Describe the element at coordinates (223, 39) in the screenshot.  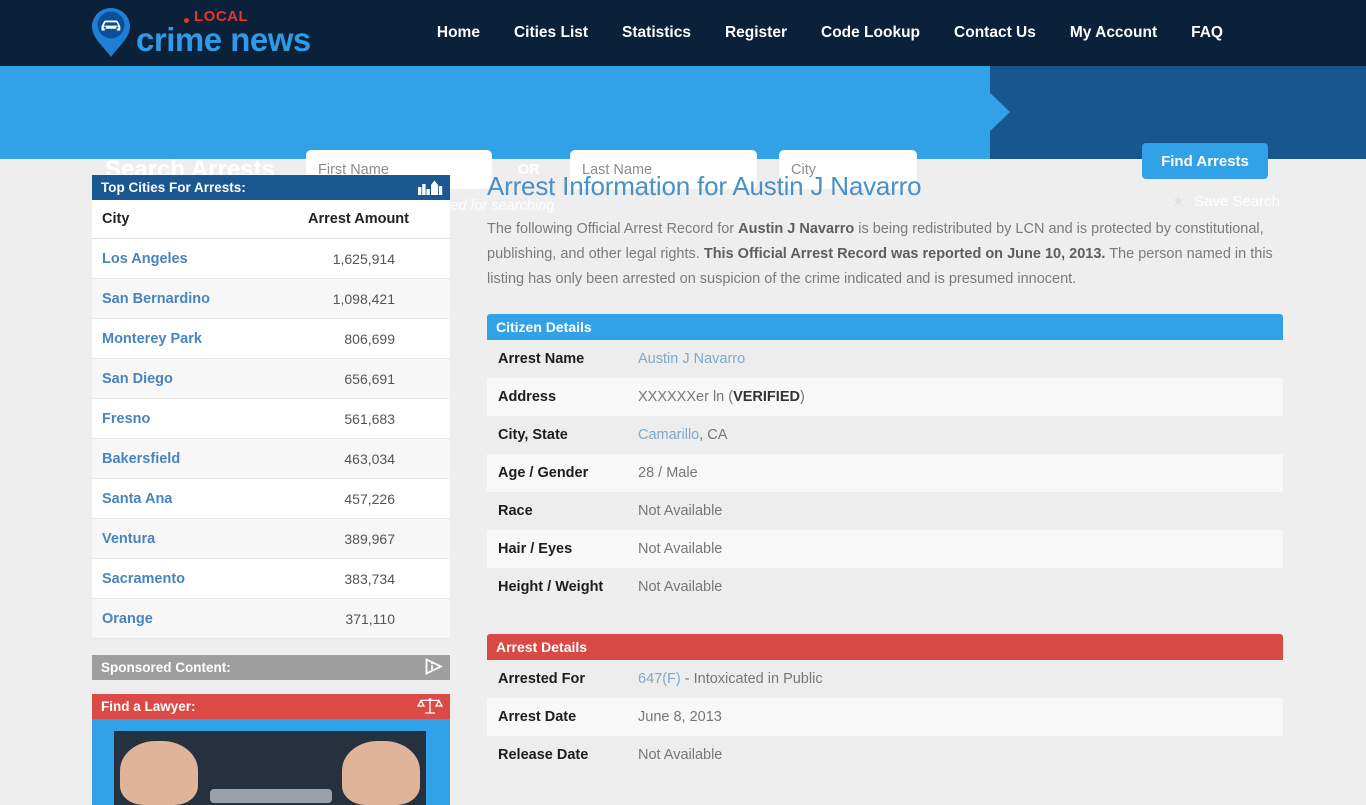
I see `brand-name: crime news` at that location.